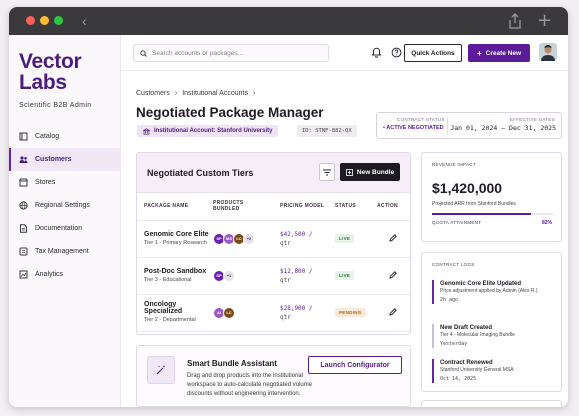 The image size is (579, 416). Describe the element at coordinates (23, 205) in the screenshot. I see `globe-icon` at that location.